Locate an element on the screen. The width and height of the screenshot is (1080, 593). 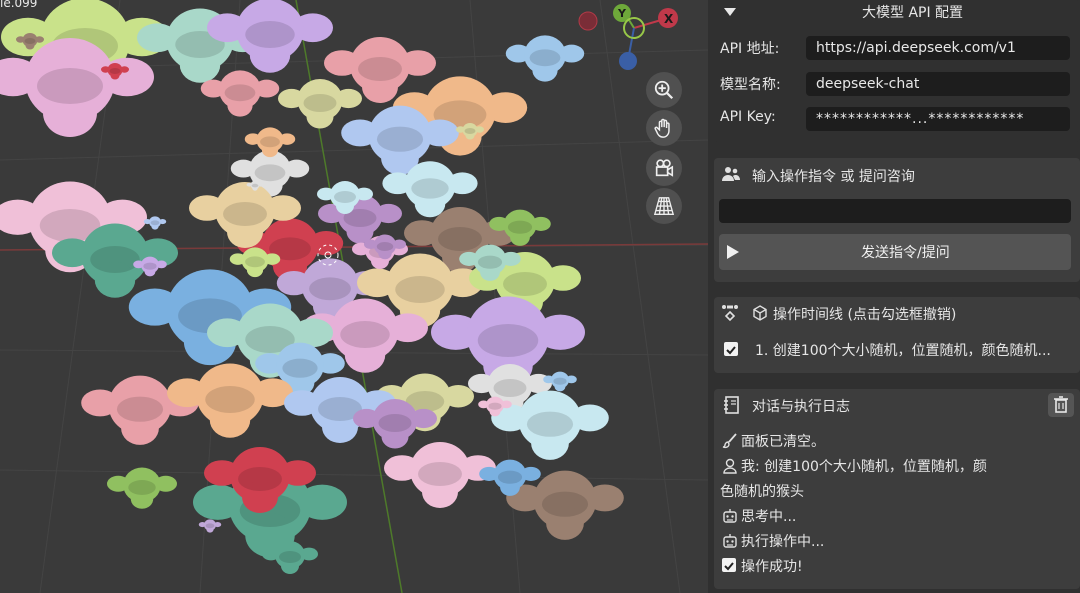
log-line-6: 操作成功! is located at coordinates (772, 567).